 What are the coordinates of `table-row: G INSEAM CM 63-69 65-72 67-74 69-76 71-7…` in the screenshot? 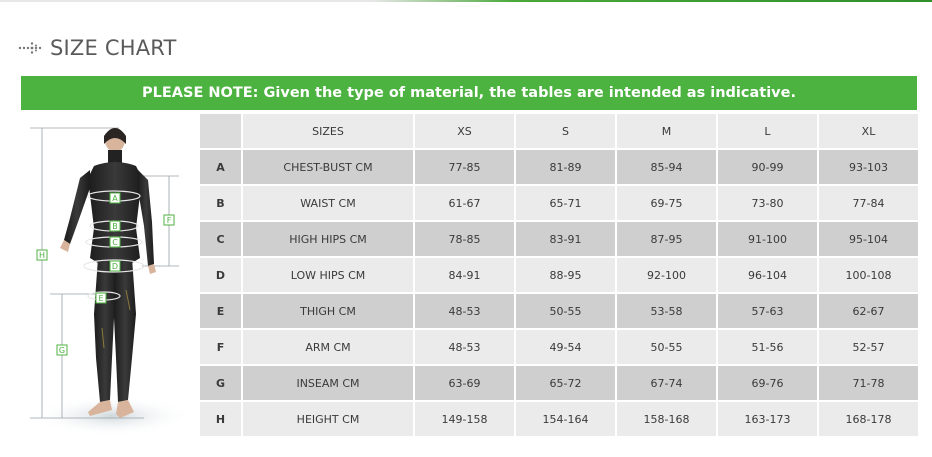 It's located at (559, 383).